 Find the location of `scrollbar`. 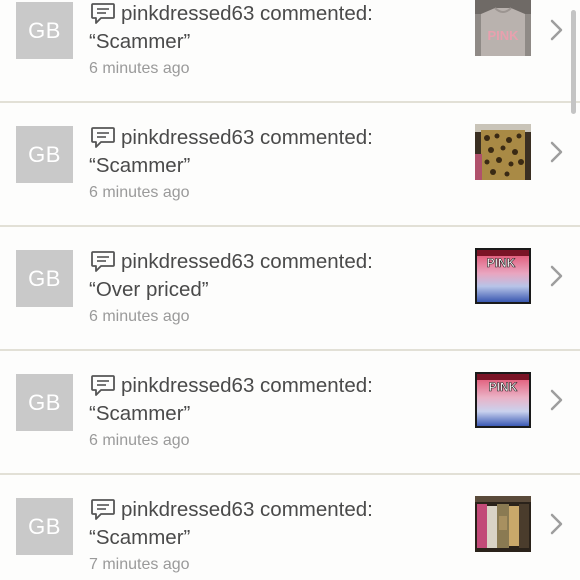

scrollbar is located at coordinates (573, 62).